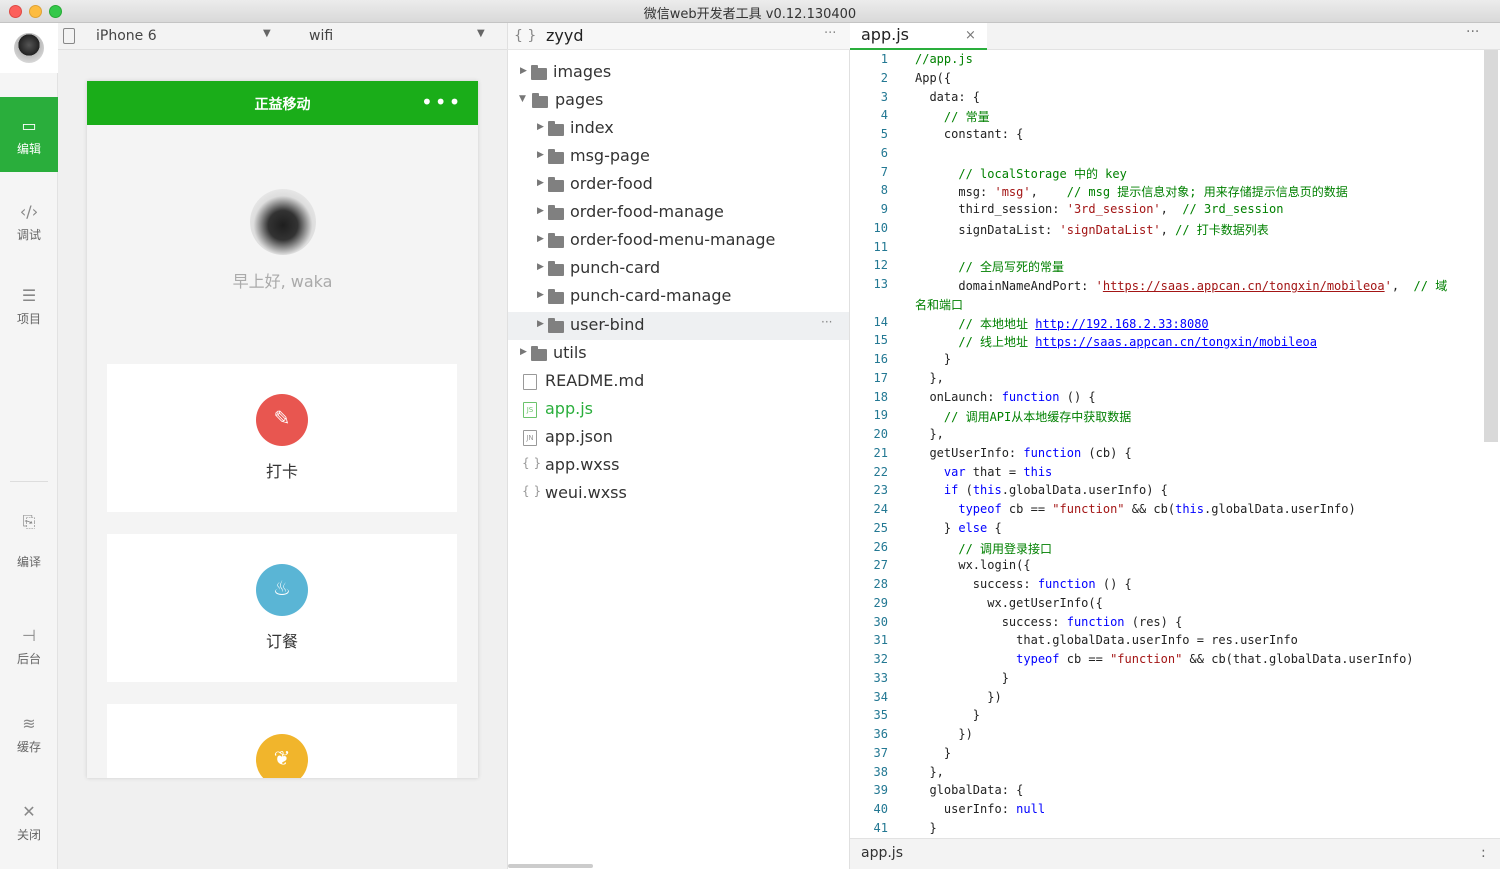 The width and height of the screenshot is (1500, 869). What do you see at coordinates (29, 304) in the screenshot?
I see `sidebar-item-project: ☰ 项目` at bounding box center [29, 304].